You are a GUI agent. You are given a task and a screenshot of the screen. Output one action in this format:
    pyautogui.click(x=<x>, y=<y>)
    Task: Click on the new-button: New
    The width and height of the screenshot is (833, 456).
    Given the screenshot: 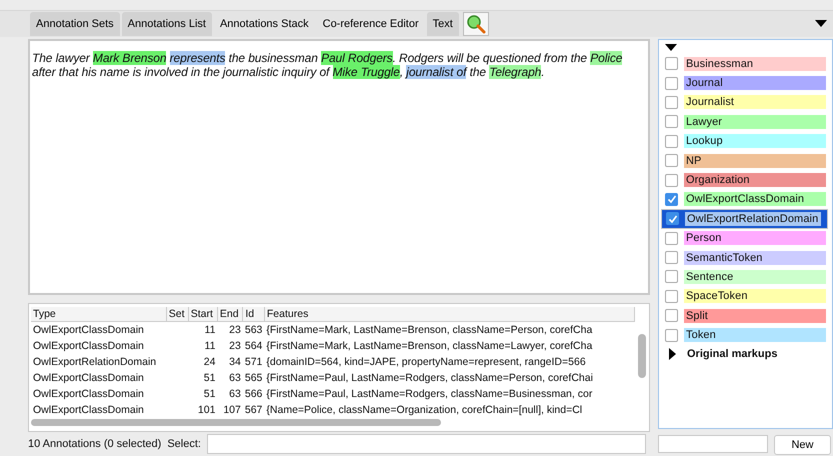 What is the action you would take?
    pyautogui.click(x=802, y=445)
    